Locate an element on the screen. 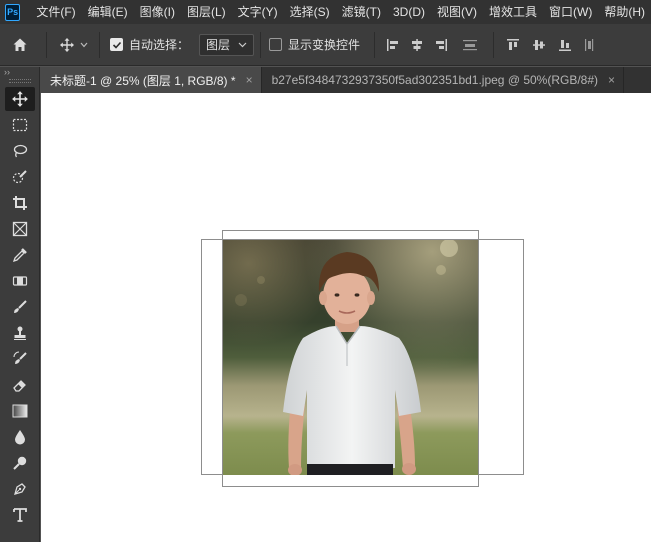 The height and width of the screenshot is (542, 651). align-left-icon is located at coordinates (393, 44).